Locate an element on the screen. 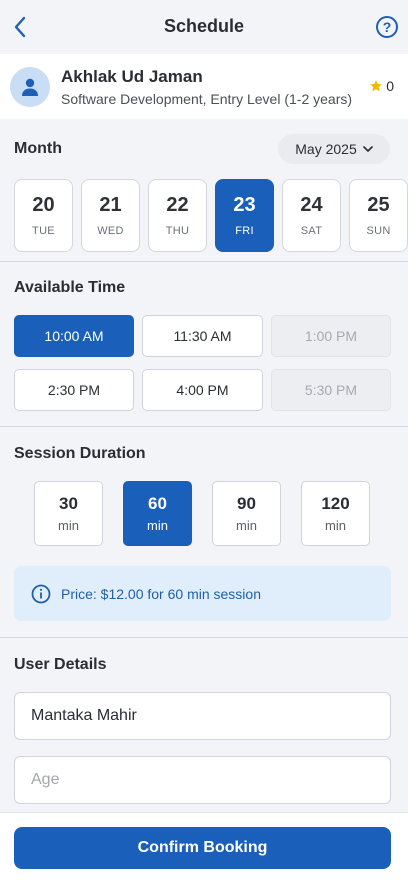 The width and height of the screenshot is (408, 882). header: Schedule ? is located at coordinates (204, 27).